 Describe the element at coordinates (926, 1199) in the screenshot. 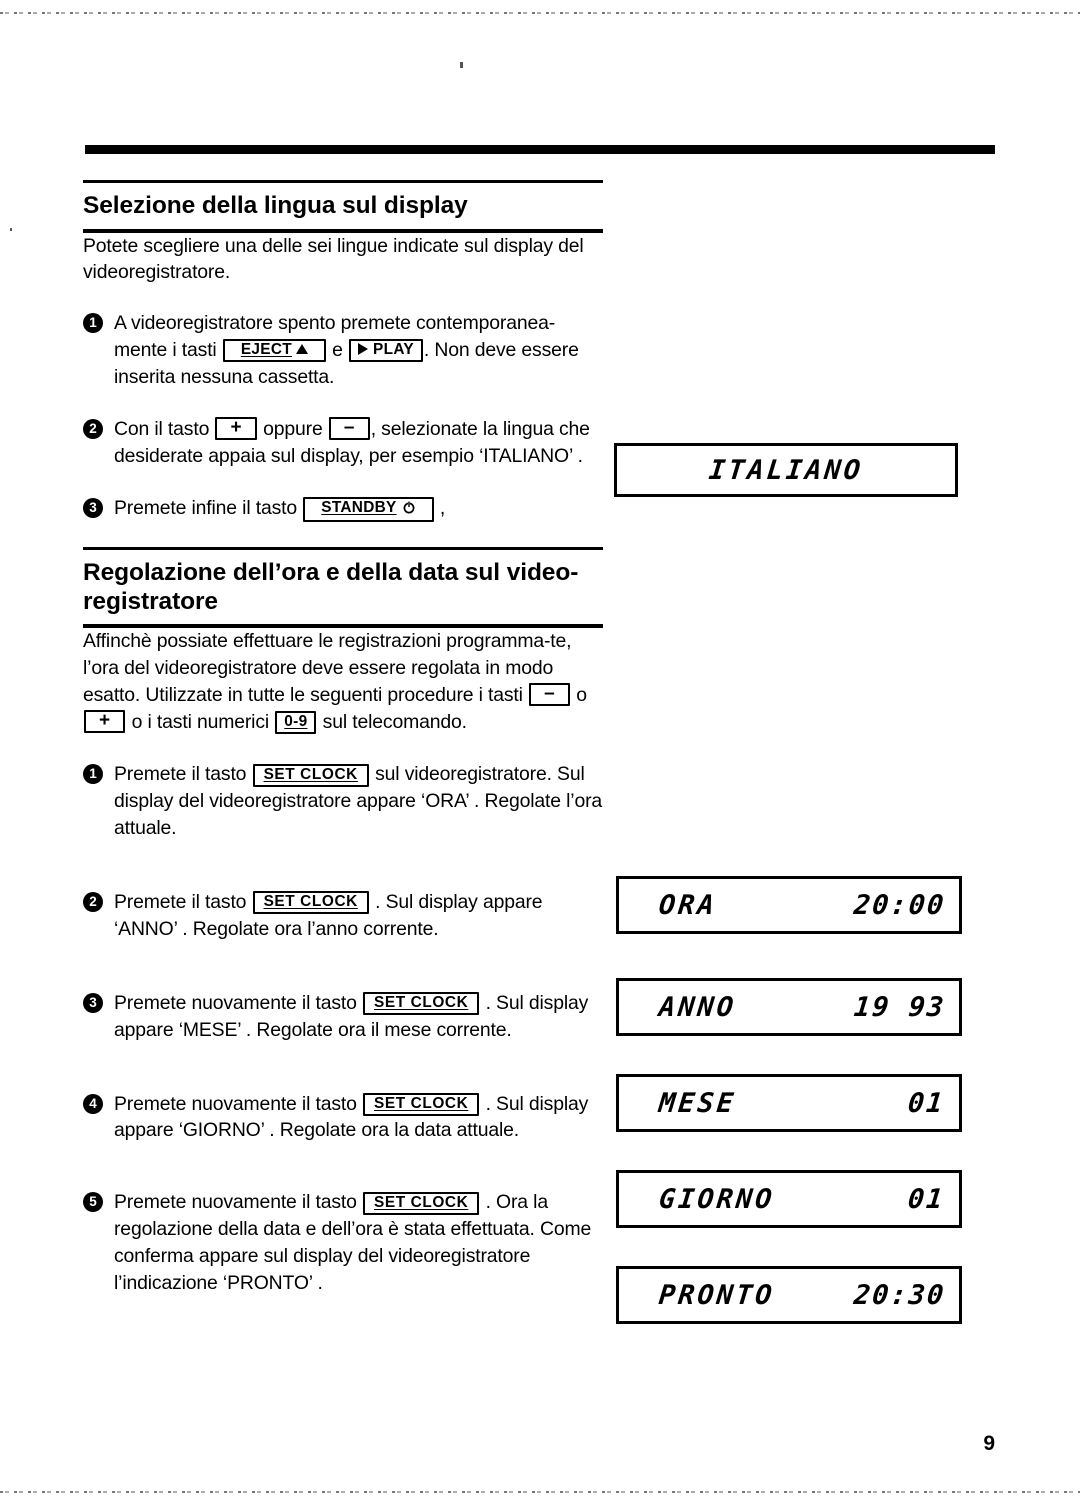

I see `display-value-giorno: 01` at that location.